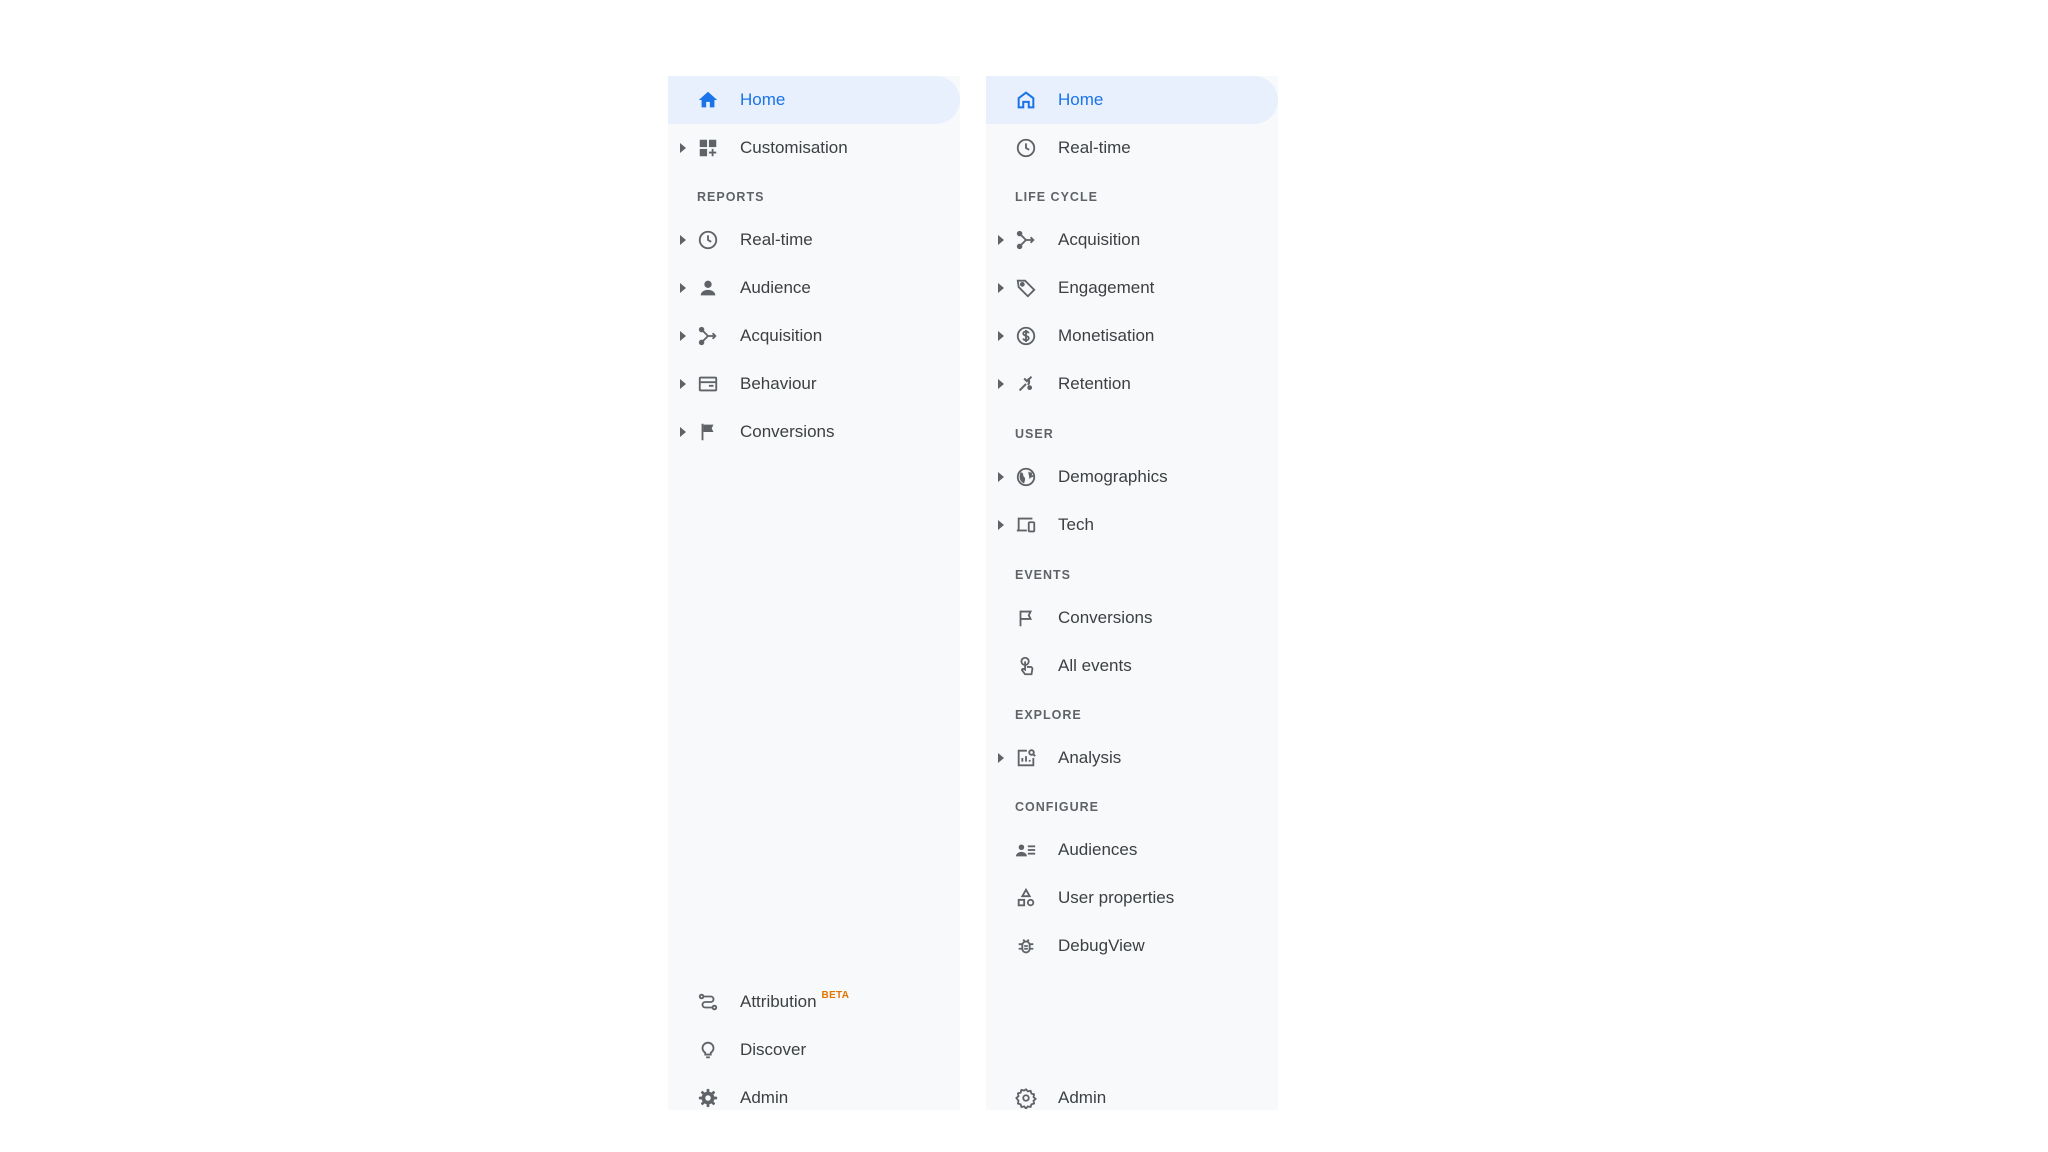 The width and height of the screenshot is (2048, 1152). I want to click on nav-item-customisation: Customisation, so click(814, 148).